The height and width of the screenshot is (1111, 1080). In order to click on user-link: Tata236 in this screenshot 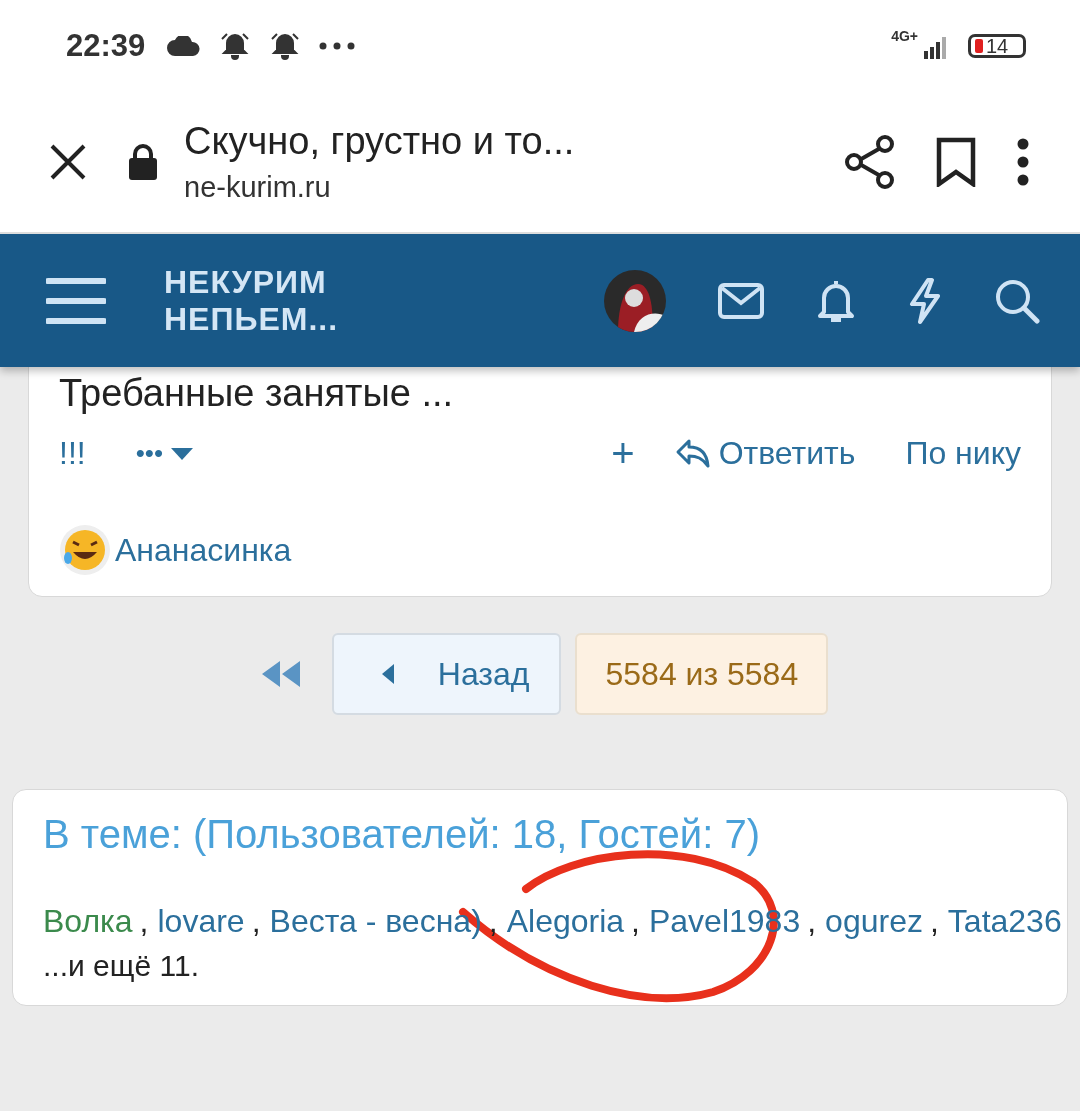, I will do `click(1004, 921)`.